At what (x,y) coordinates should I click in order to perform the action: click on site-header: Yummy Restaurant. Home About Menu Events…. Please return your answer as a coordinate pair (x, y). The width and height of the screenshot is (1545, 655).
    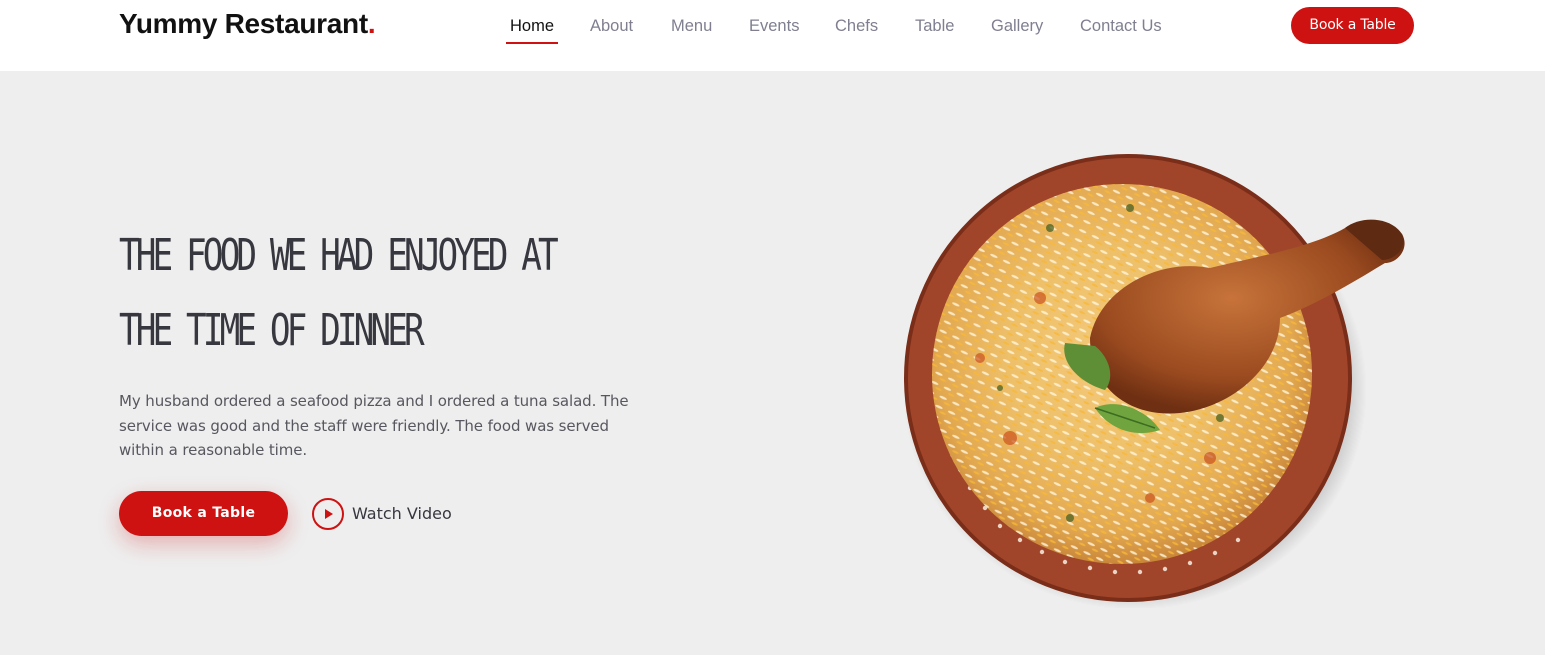
    Looking at the image, I should click on (772, 35).